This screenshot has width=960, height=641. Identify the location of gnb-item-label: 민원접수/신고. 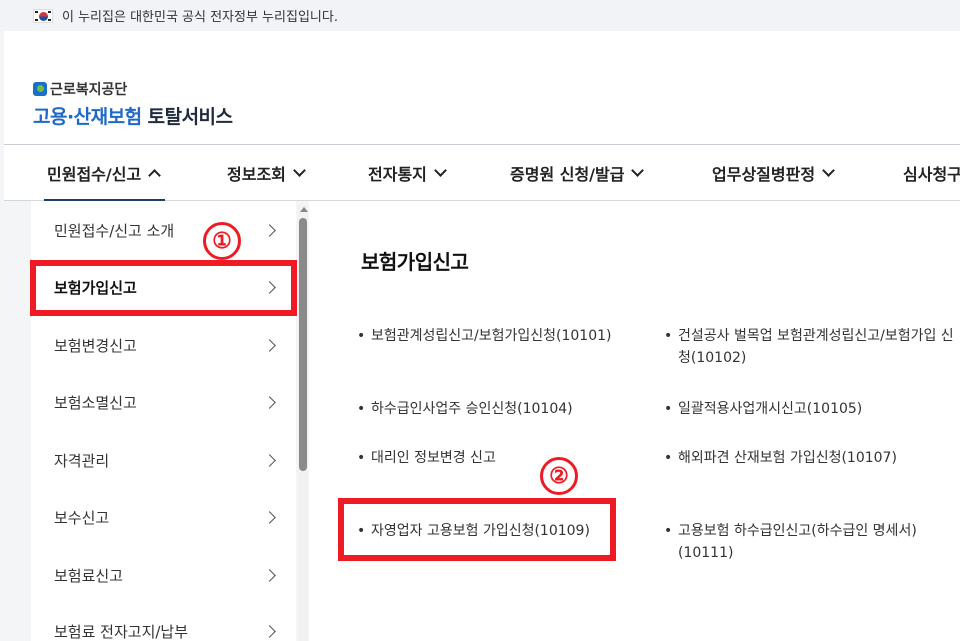
(94, 174).